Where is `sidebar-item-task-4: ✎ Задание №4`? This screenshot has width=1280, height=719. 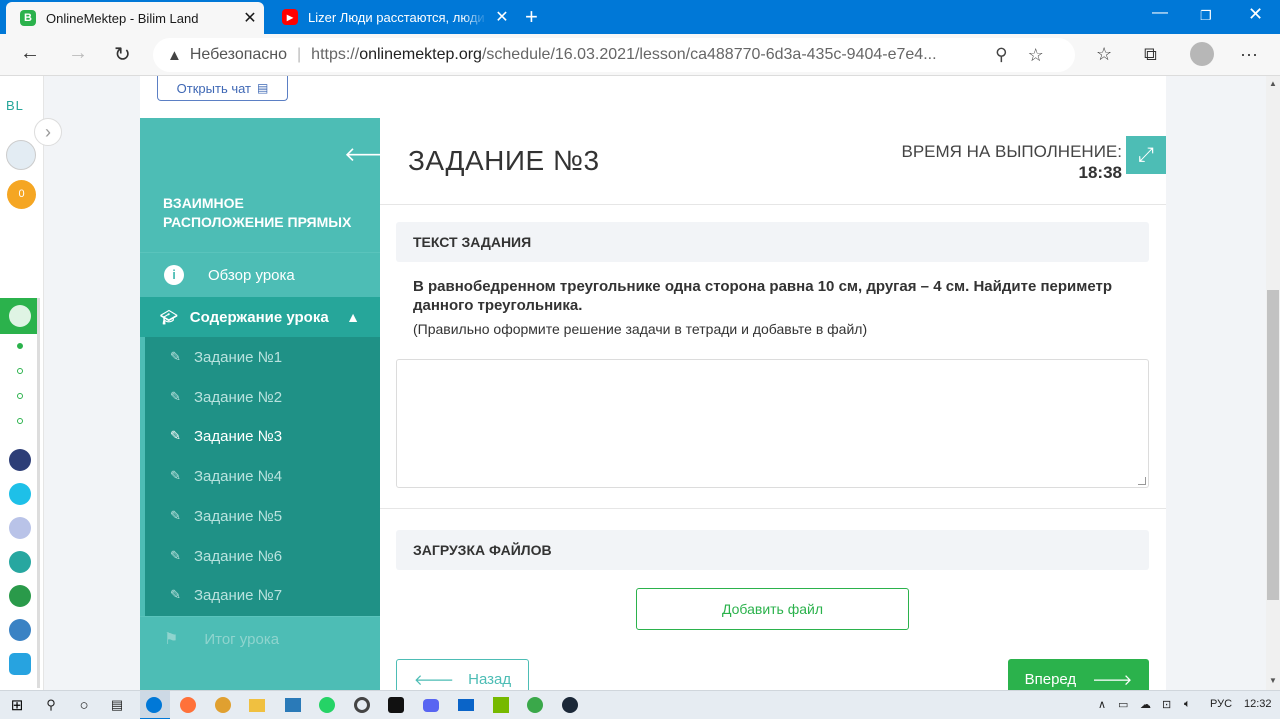
sidebar-item-task-4: ✎ Задание №4 is located at coordinates (226, 476).